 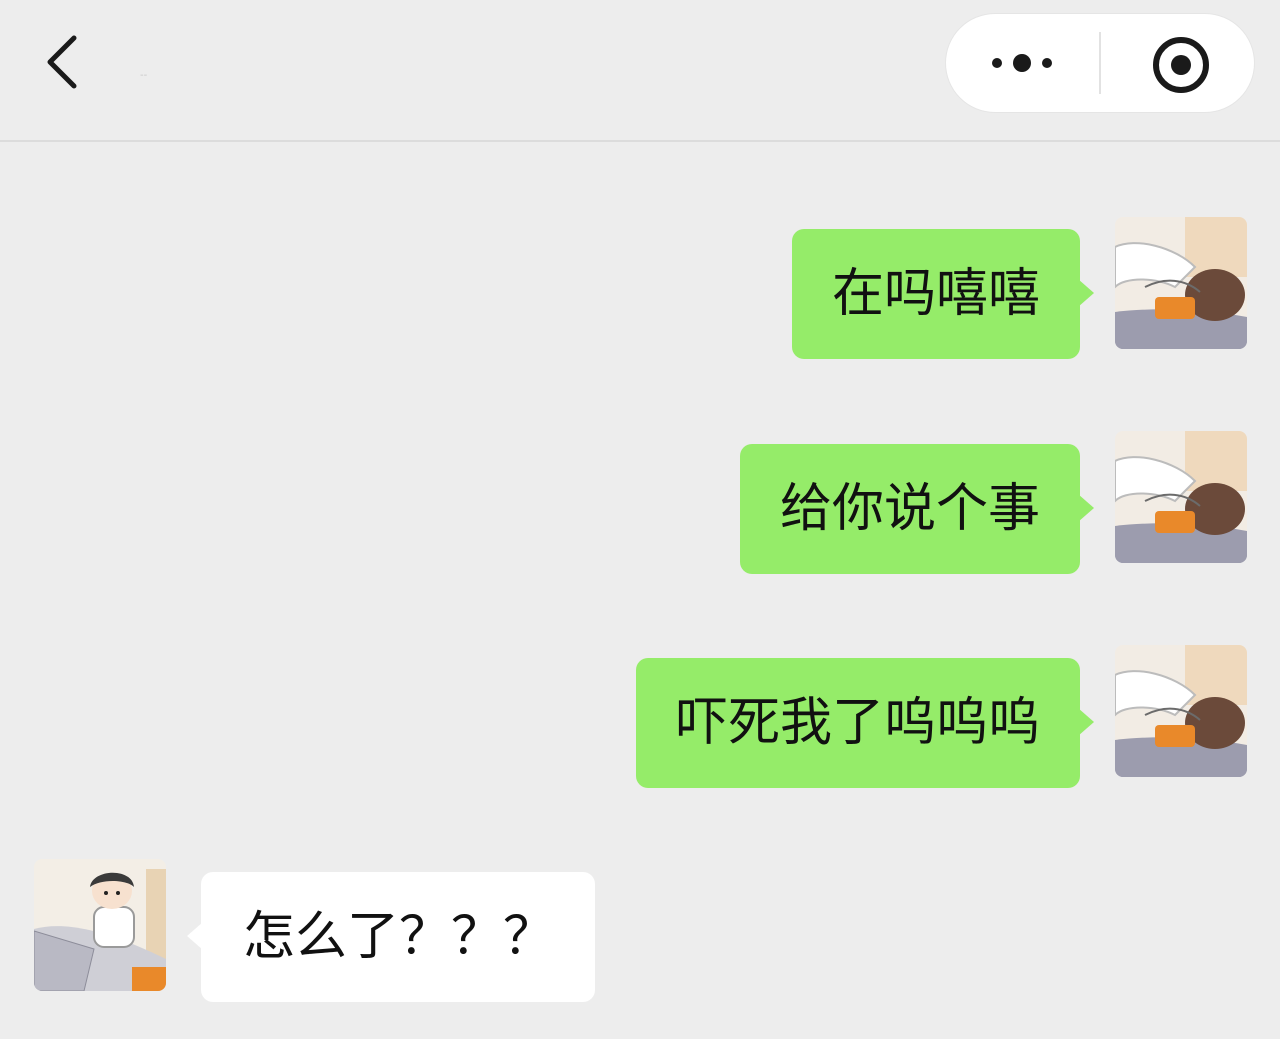 I want to click on message-text: 给你说个事, so click(x=909, y=509).